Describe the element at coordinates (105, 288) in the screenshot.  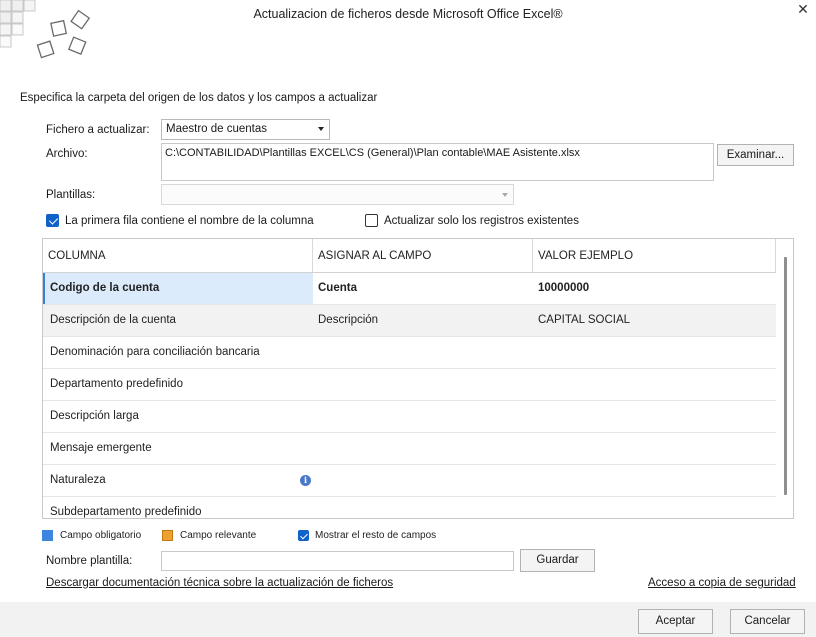
I see `cell-columna: Codigo de la cuenta` at that location.